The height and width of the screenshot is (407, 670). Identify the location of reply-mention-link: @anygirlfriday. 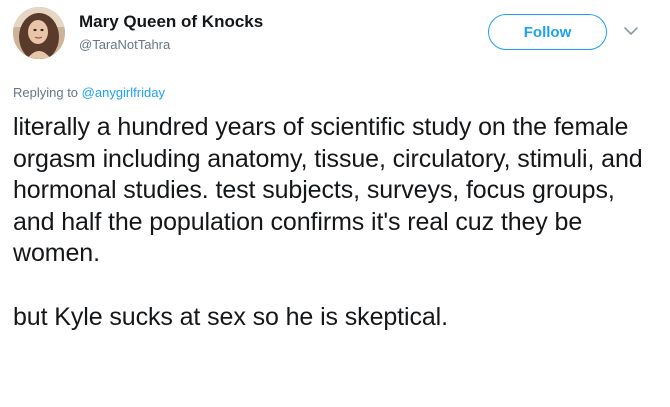
(123, 92).